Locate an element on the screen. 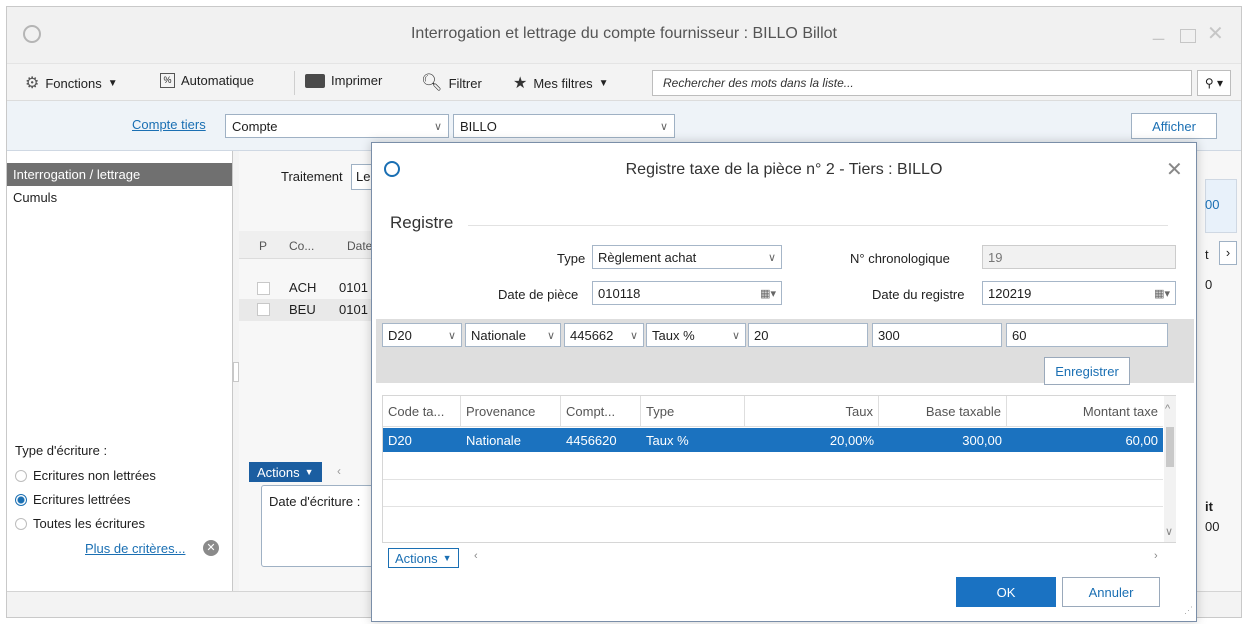 This screenshot has width=1247, height=624. fonctions-menu: ⚙ Fonctions ▼ is located at coordinates (71, 83).